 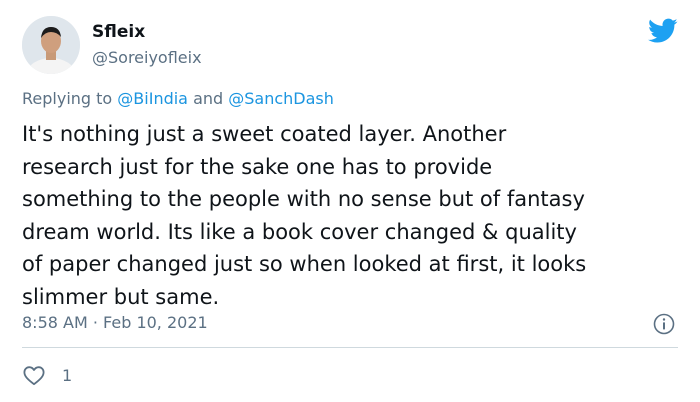 I want to click on like-count: 1, so click(x=67, y=375).